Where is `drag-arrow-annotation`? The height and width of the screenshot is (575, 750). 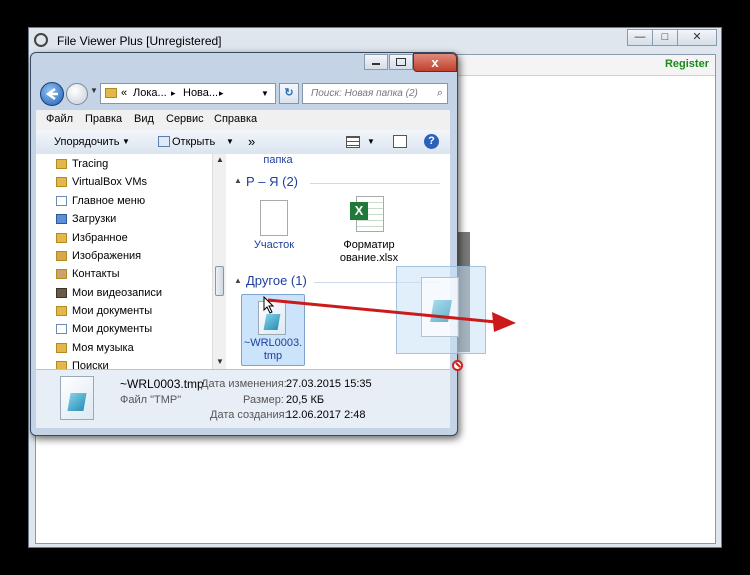
drag-arrow-annotation is located at coordinates (391, 315).